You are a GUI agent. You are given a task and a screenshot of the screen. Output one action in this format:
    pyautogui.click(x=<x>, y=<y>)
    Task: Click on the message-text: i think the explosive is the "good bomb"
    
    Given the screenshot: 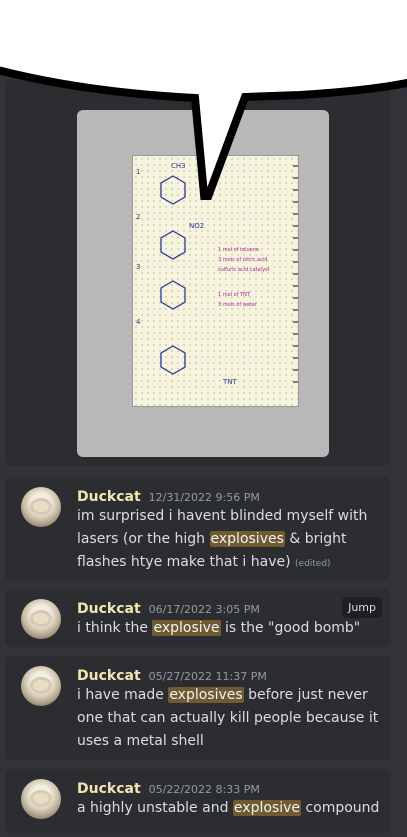 What is the action you would take?
    pyautogui.click(x=219, y=628)
    